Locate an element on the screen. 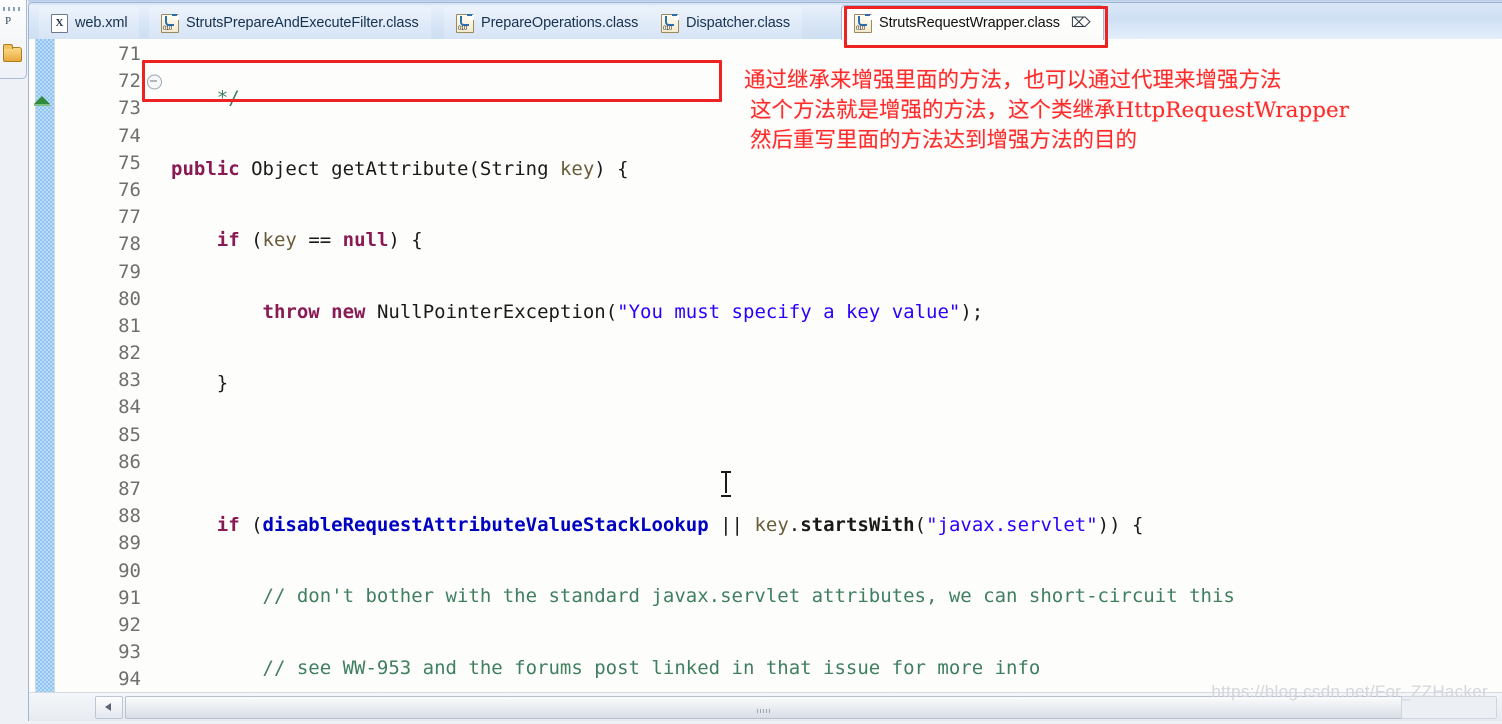  line-number: 78 is located at coordinates (129, 244).